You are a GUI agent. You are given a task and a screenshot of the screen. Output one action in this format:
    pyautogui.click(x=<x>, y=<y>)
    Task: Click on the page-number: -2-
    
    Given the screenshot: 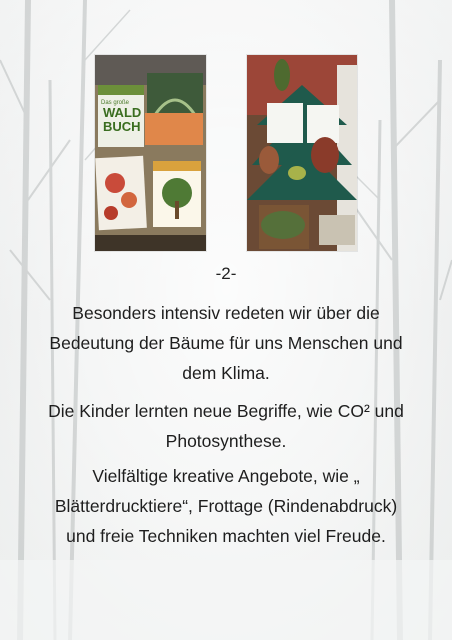 What is the action you would take?
    pyautogui.click(x=226, y=273)
    